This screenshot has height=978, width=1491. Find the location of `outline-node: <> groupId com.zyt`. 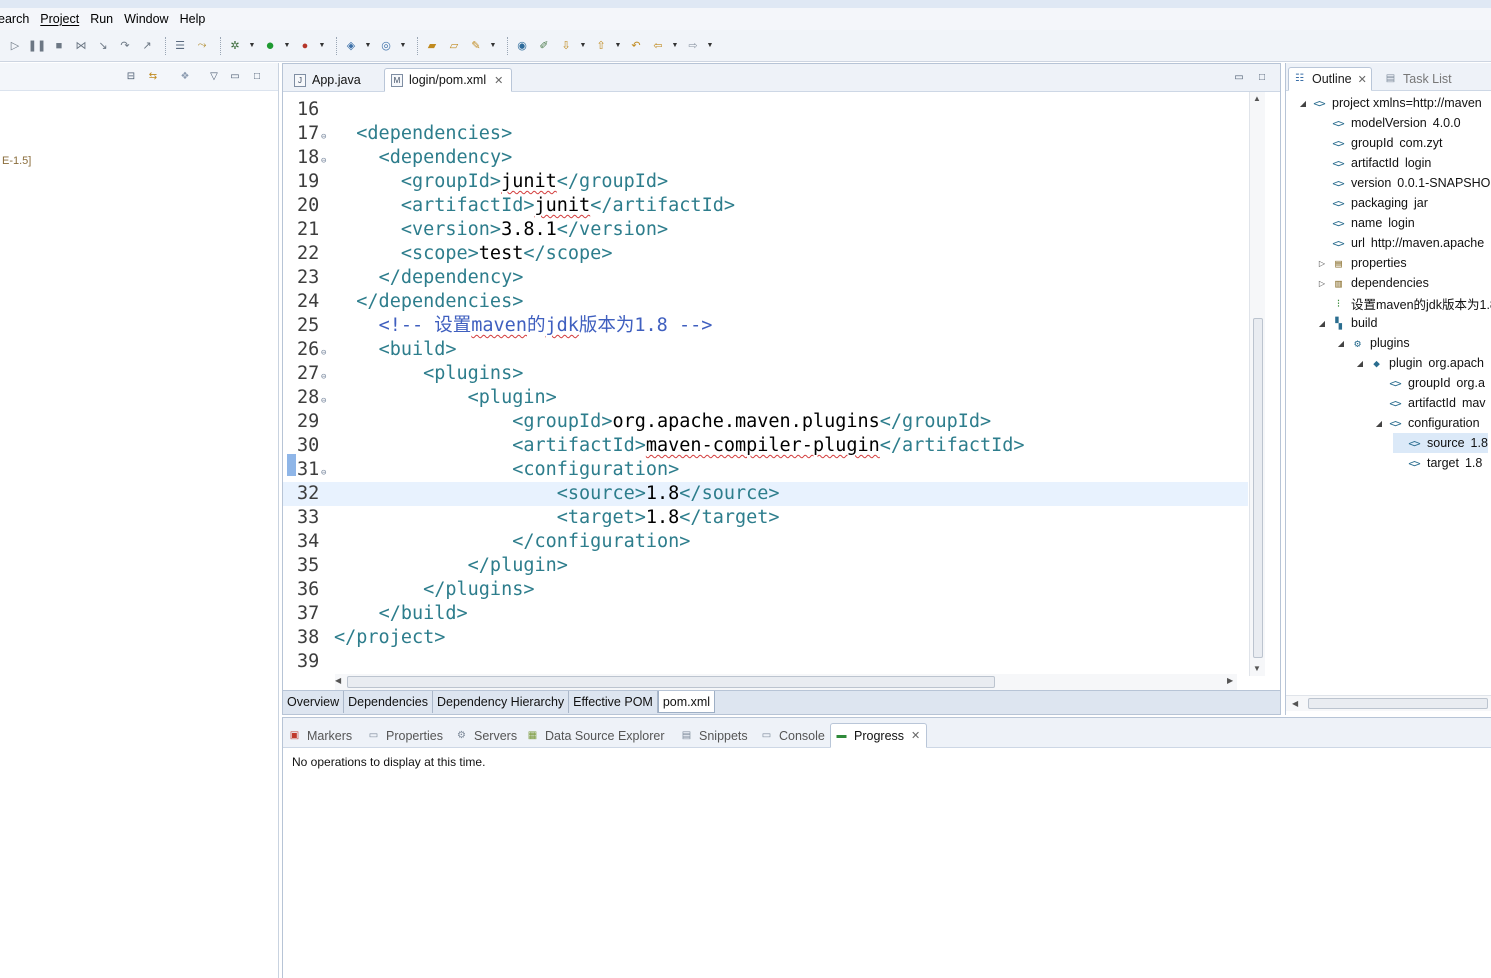

outline-node: <> groupId com.zyt is located at coordinates (1379, 143).